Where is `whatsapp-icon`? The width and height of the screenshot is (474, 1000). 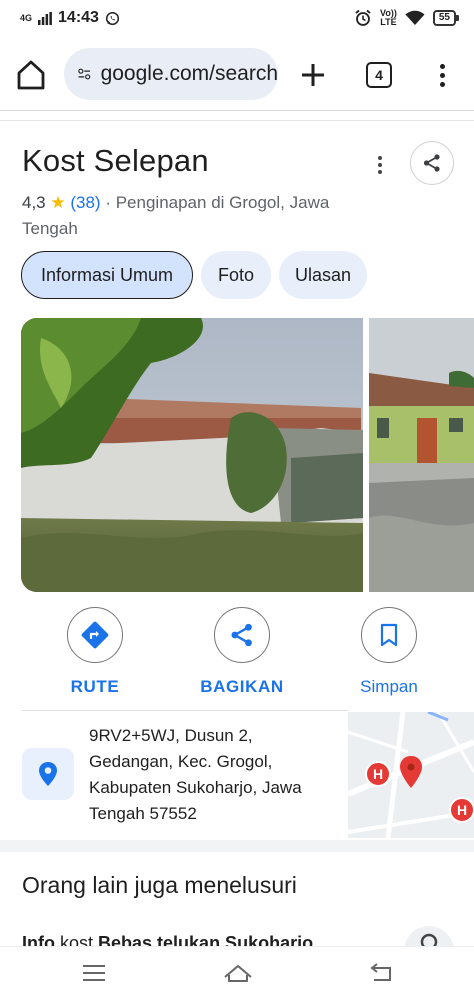
whatsapp-icon is located at coordinates (112, 18).